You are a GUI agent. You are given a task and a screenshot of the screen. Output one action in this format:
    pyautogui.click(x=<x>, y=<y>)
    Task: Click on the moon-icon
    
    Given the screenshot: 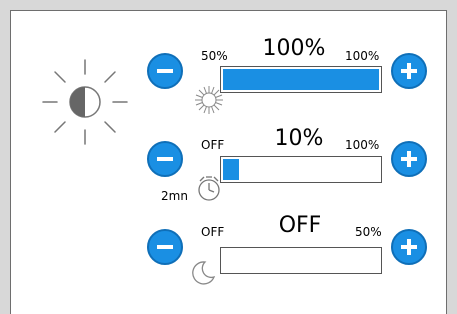 What is the action you would take?
    pyautogui.click(x=204, y=273)
    